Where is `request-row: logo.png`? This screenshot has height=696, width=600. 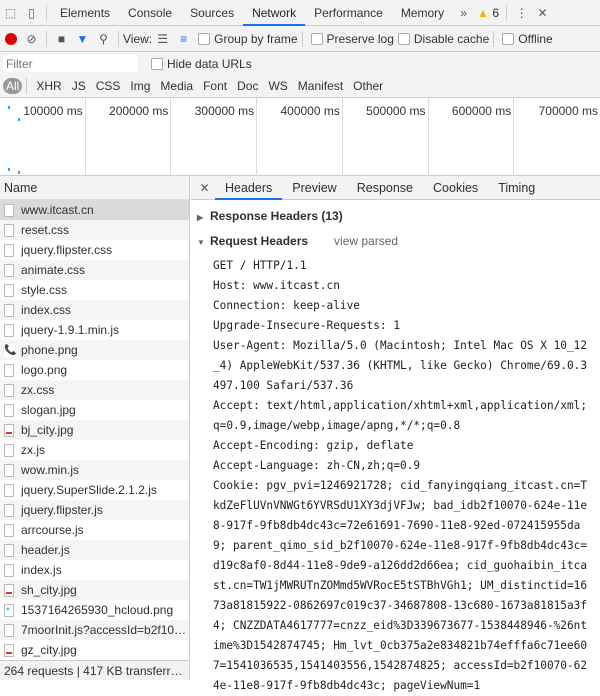 request-row: logo.png is located at coordinates (94, 370).